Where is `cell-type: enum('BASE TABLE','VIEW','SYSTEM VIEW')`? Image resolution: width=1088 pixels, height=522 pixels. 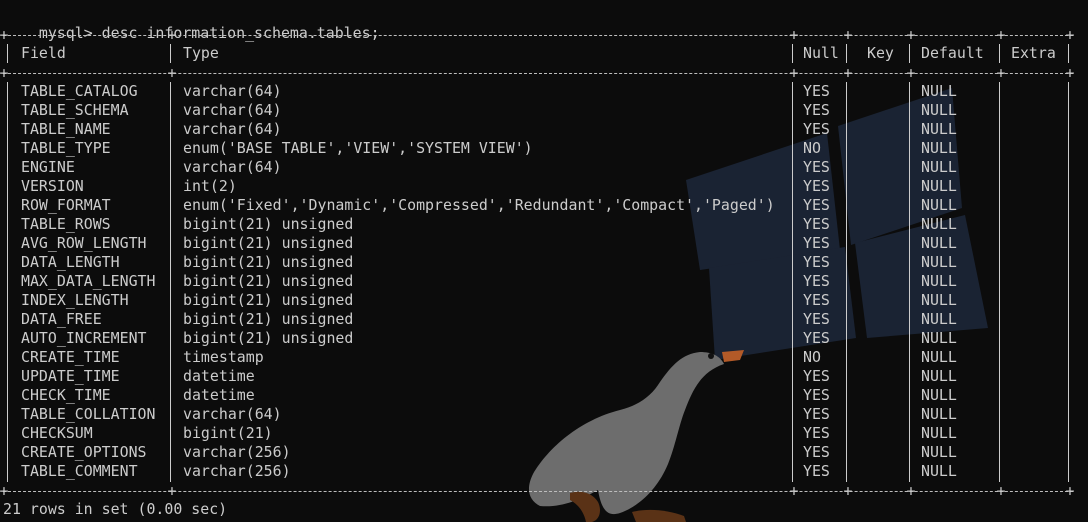 cell-type: enum('BASE TABLE','VIEW','SYSTEM VIEW') is located at coordinates (358, 148).